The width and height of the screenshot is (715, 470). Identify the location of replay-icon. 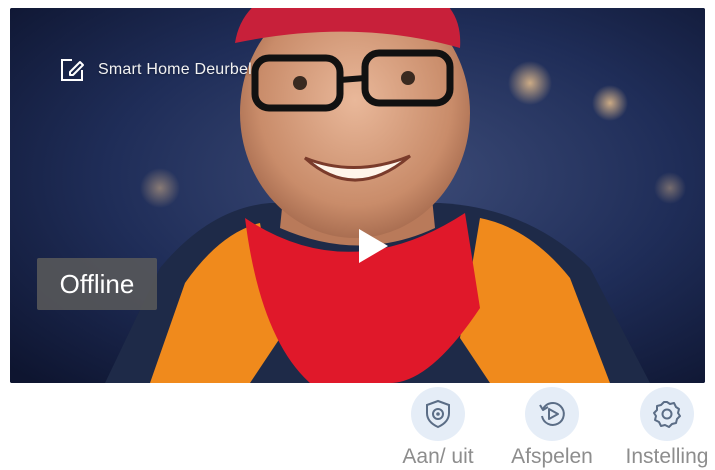
(552, 414).